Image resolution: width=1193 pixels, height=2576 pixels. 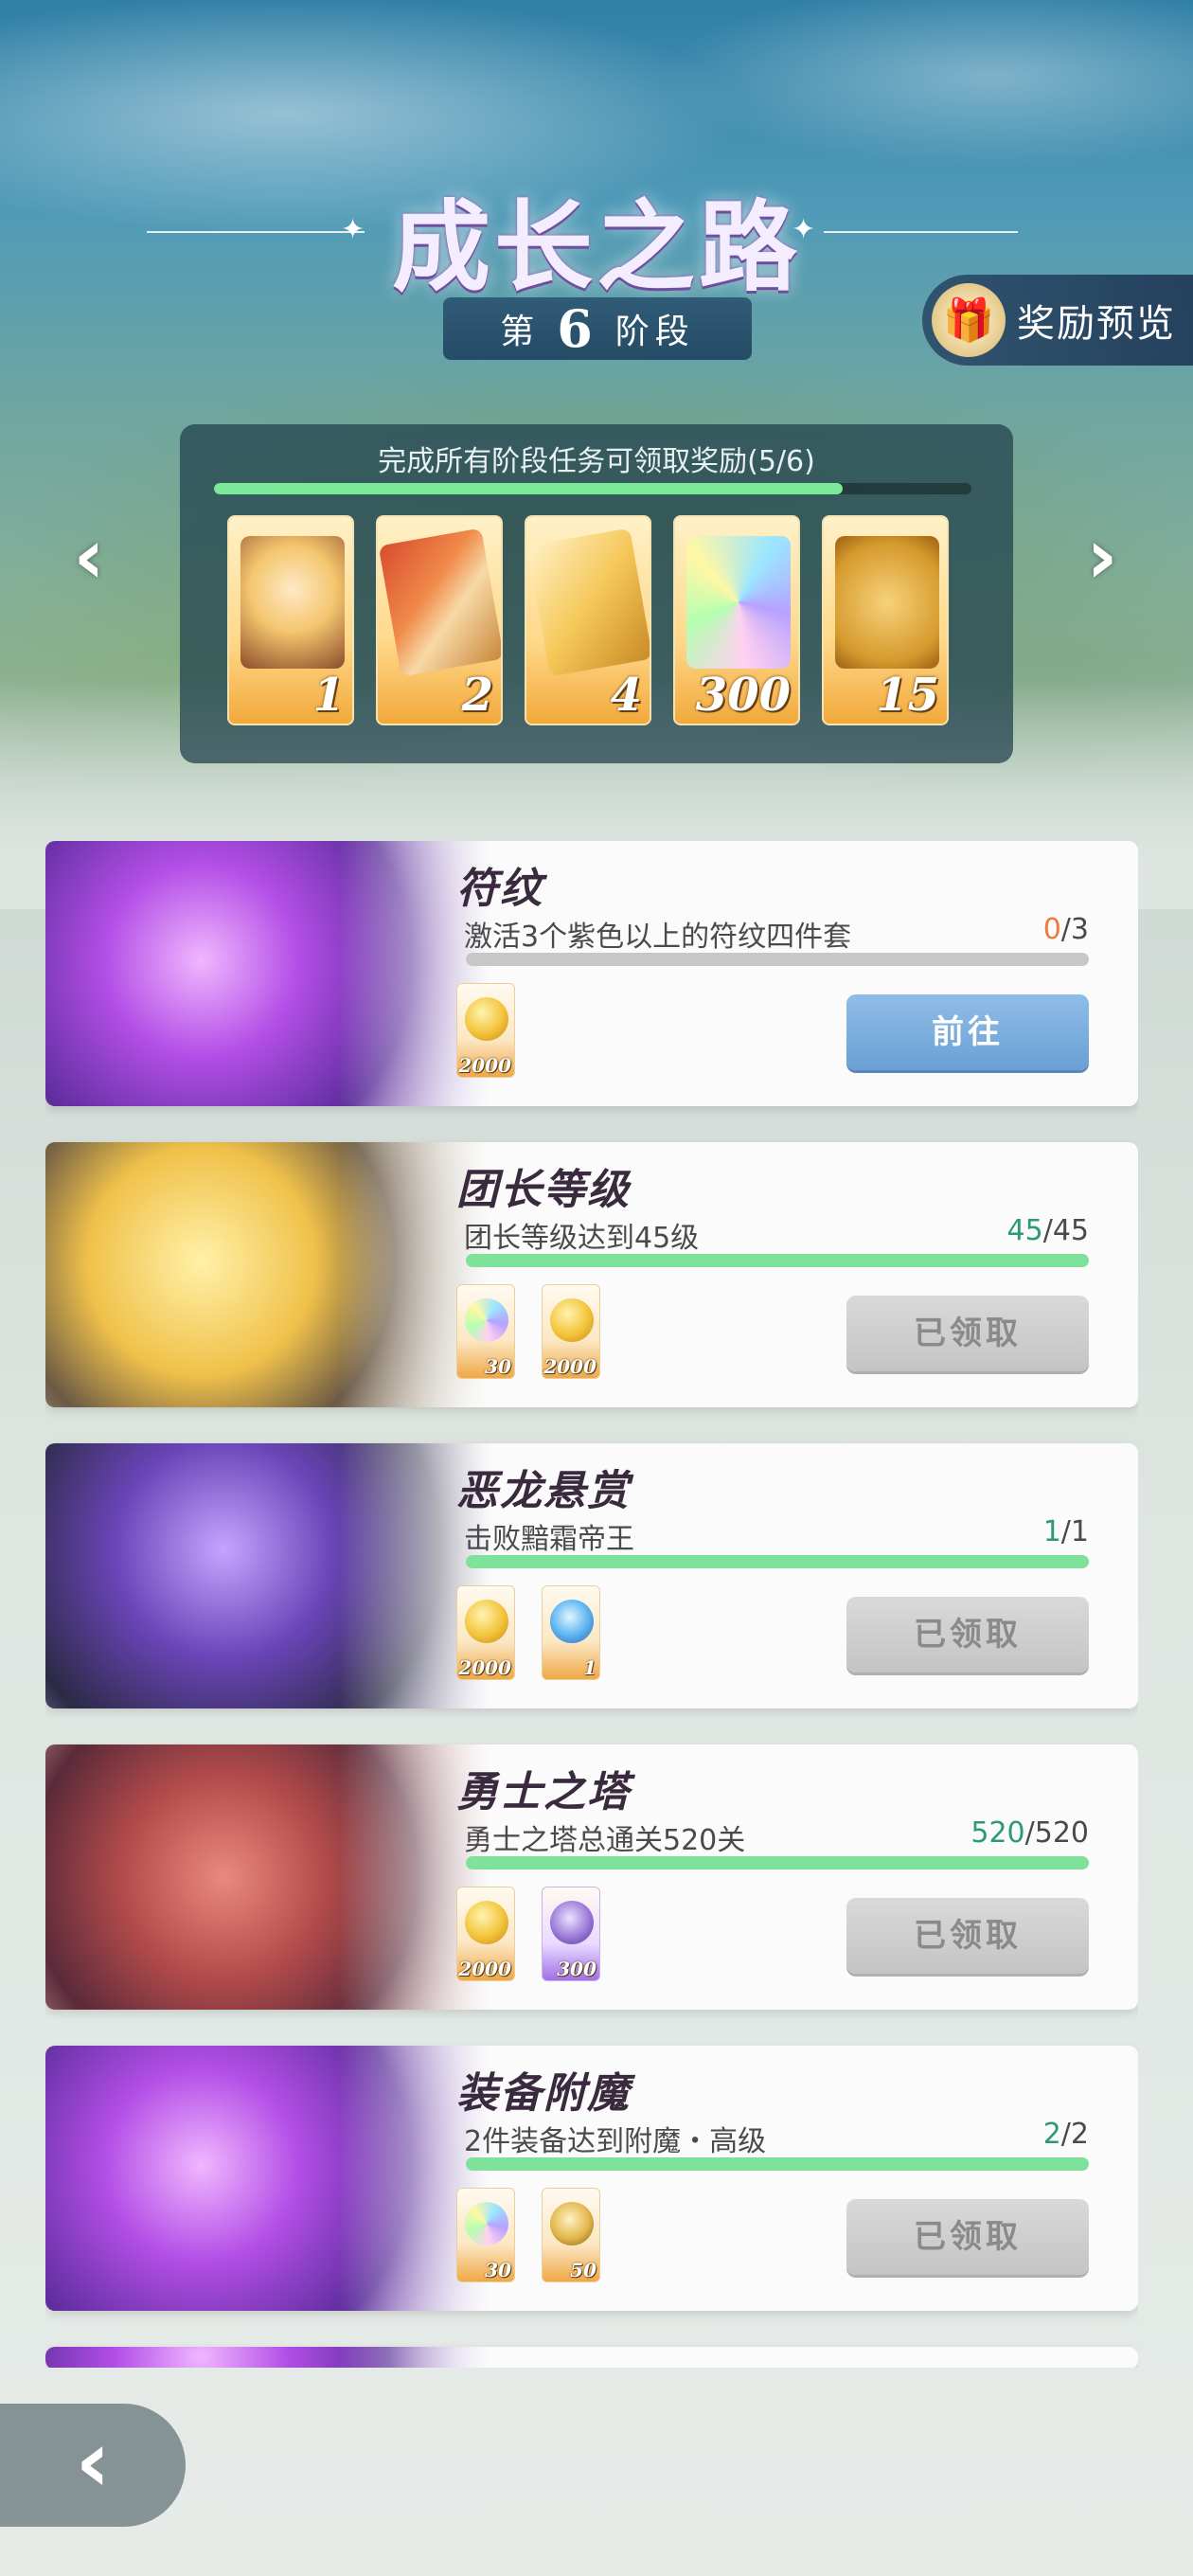 I want to click on go-button: 前往, so click(x=967, y=1032).